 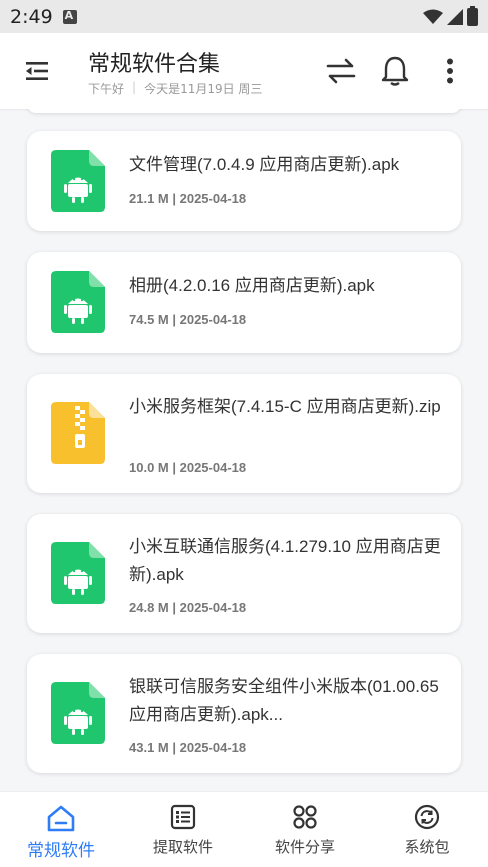 I want to click on nav-item-extract-software: 提取软件, so click(x=183, y=829).